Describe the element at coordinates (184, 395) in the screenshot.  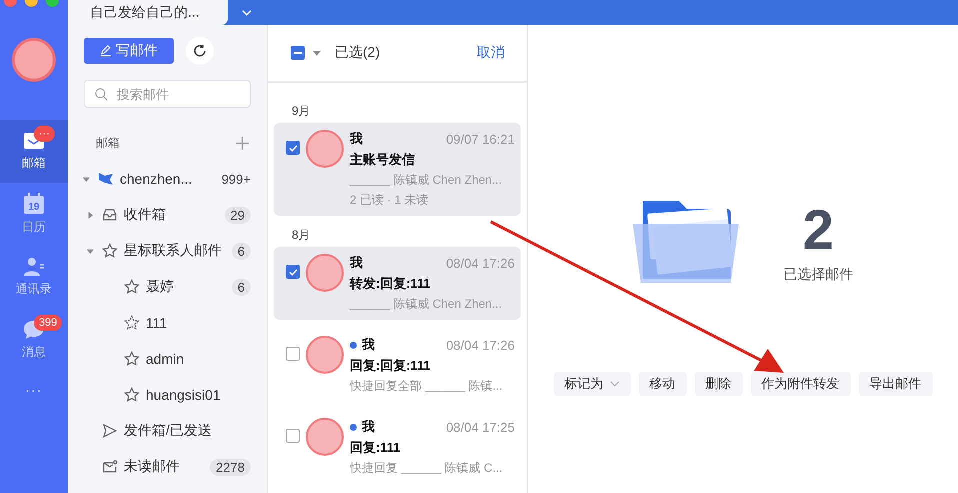
I see `folder-name: huangsisi01` at that location.